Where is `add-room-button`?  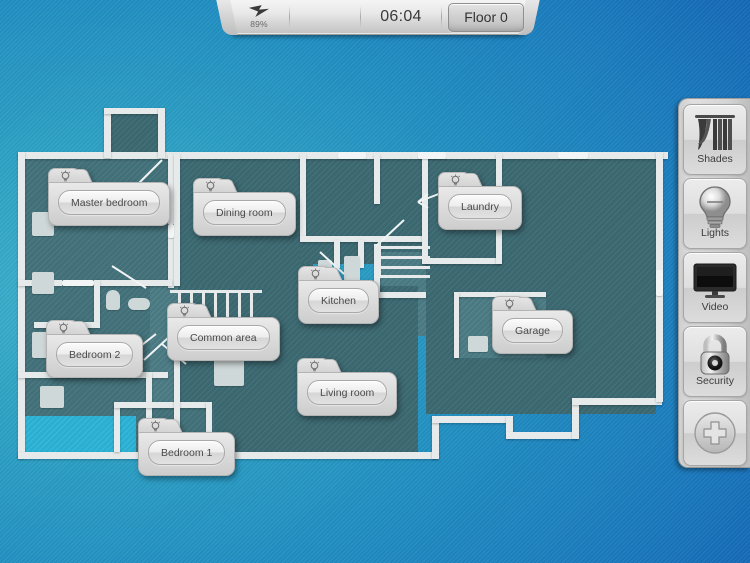
add-room-button is located at coordinates (715, 433).